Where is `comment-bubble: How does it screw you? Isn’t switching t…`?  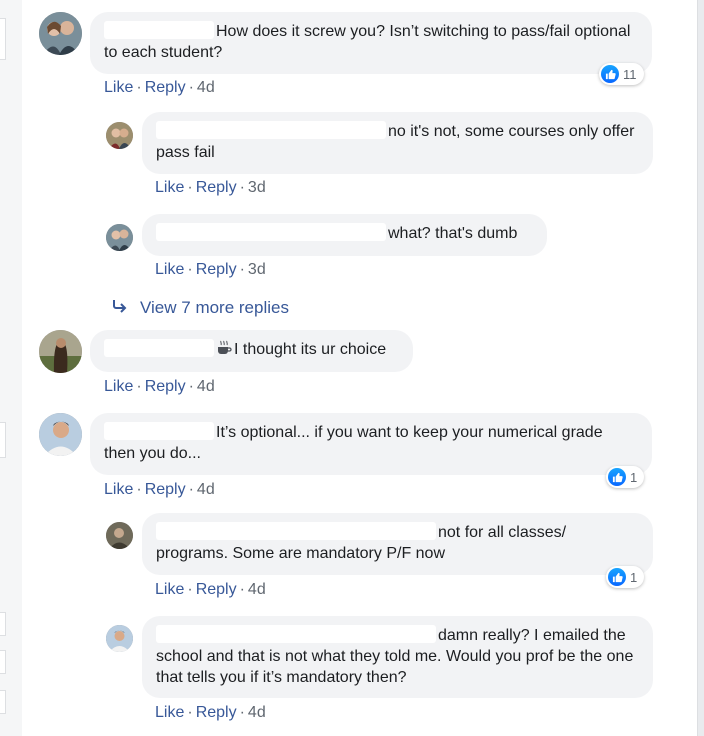
comment-bubble: How does it screw you? Isn’t switching t… is located at coordinates (371, 43).